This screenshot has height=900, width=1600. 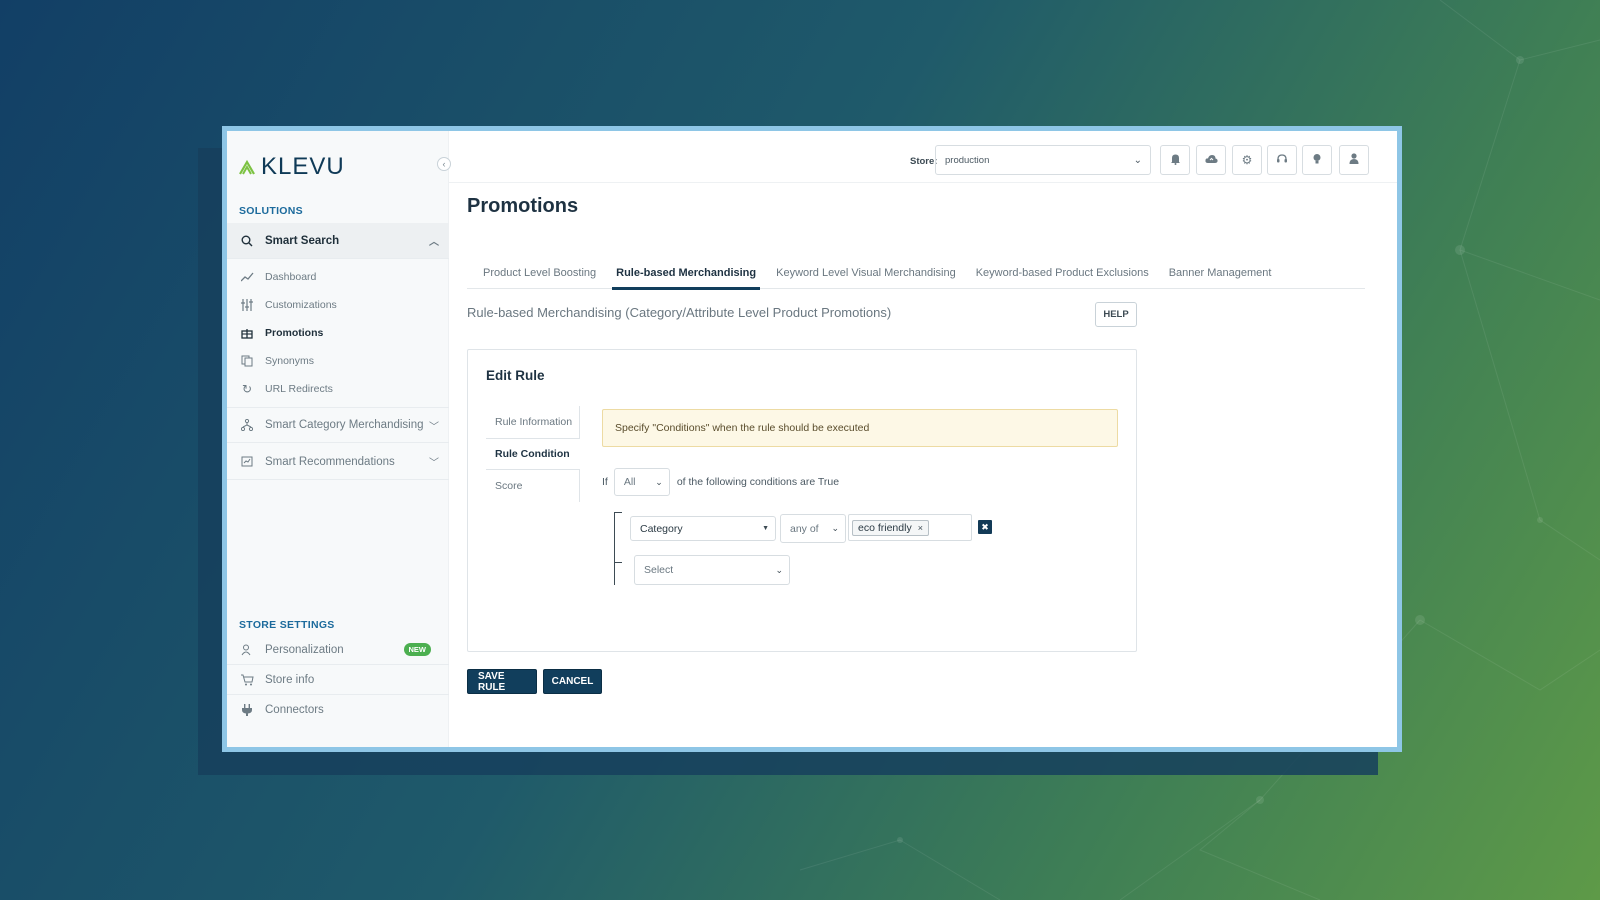 I want to click on remove-tag-icon: ×, so click(x=920, y=528).